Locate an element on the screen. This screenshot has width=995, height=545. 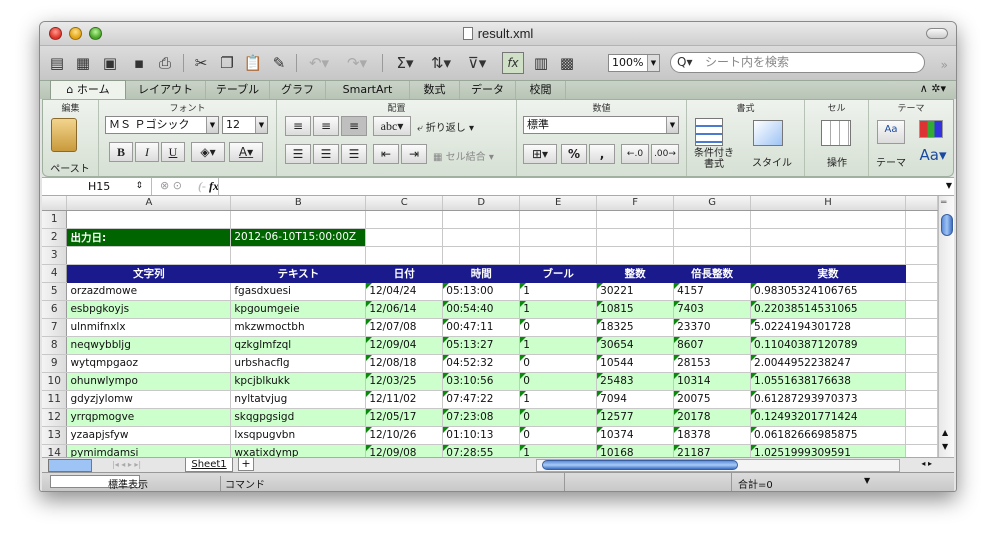
cell: 12/11/02 is located at coordinates (404, 399).